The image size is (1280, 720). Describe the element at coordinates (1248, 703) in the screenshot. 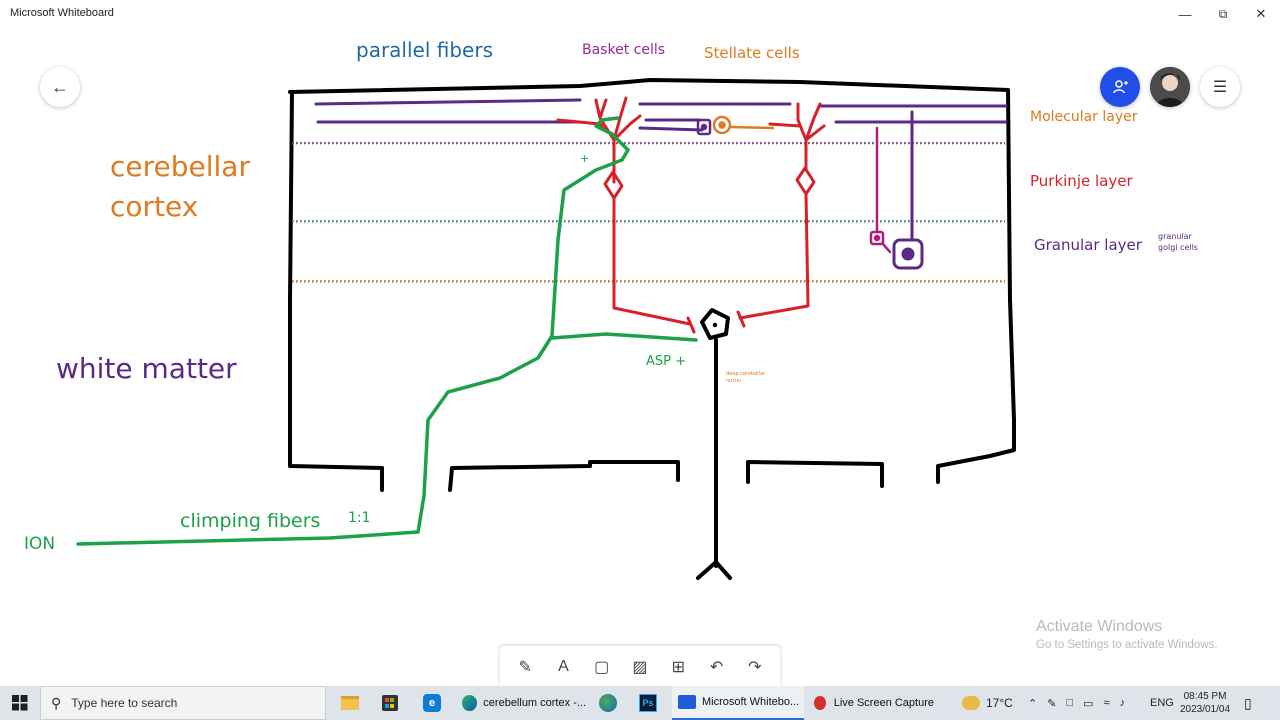

I see `notifications-icon: ▯` at that location.